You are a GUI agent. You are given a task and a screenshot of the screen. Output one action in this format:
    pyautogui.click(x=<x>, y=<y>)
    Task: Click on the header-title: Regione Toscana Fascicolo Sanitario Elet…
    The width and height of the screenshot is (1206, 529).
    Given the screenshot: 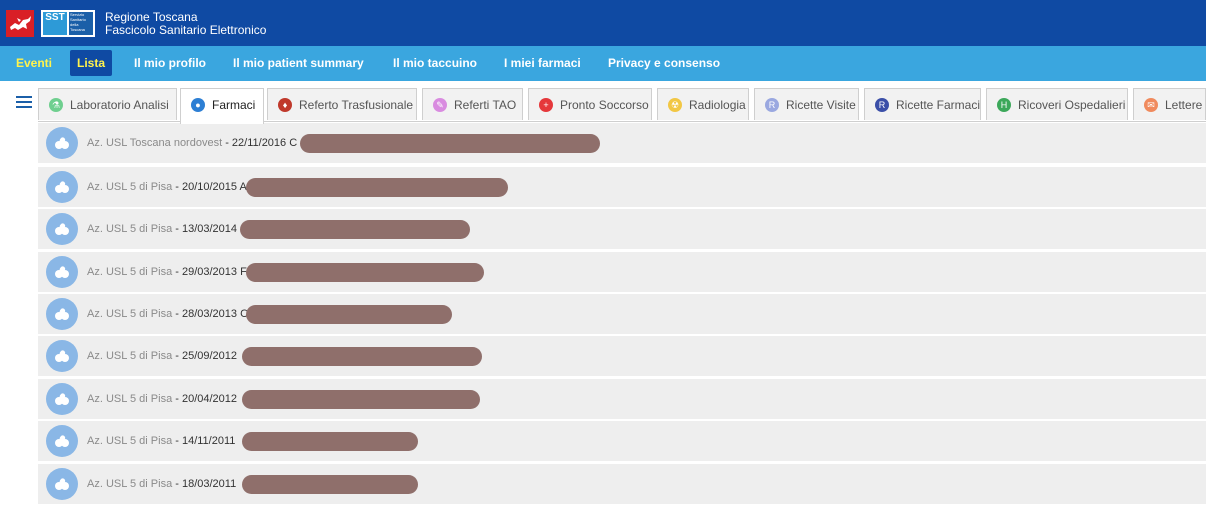 What is the action you would take?
    pyautogui.click(x=185, y=24)
    